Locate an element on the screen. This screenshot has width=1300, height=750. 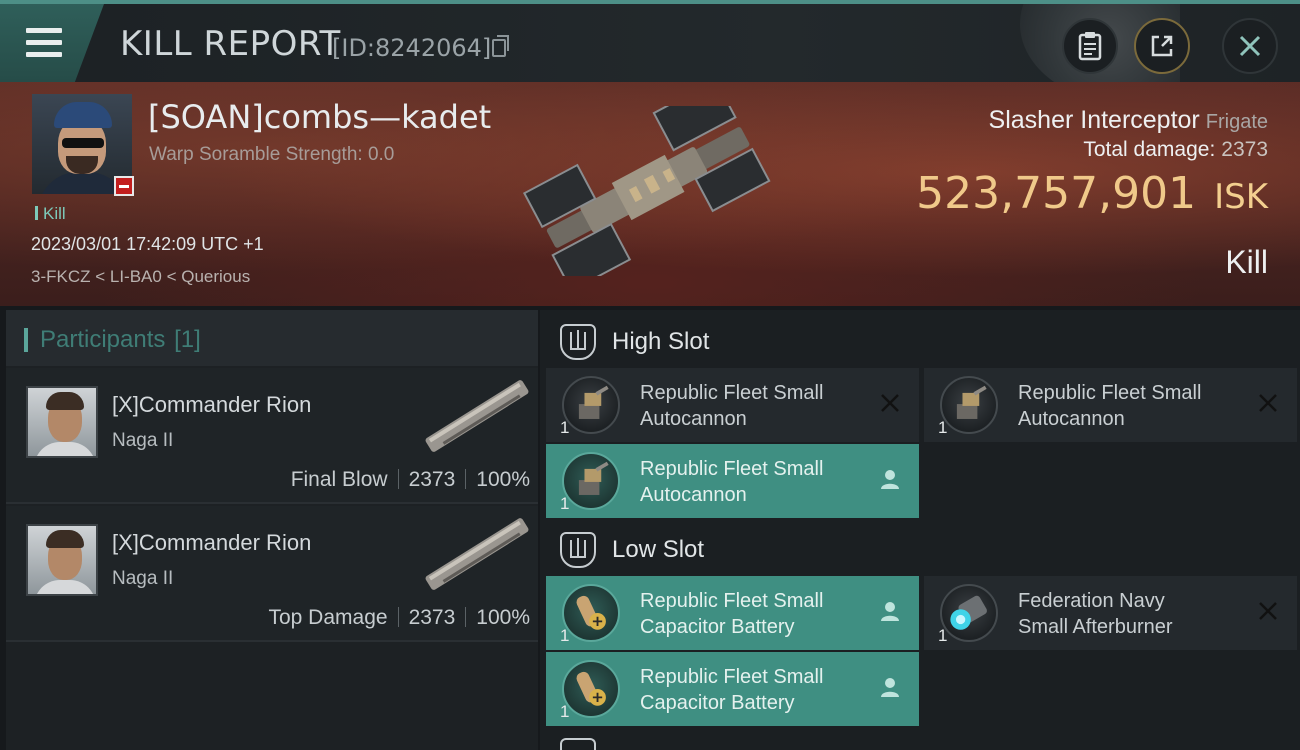
afterburner-icon is located at coordinates (969, 613).